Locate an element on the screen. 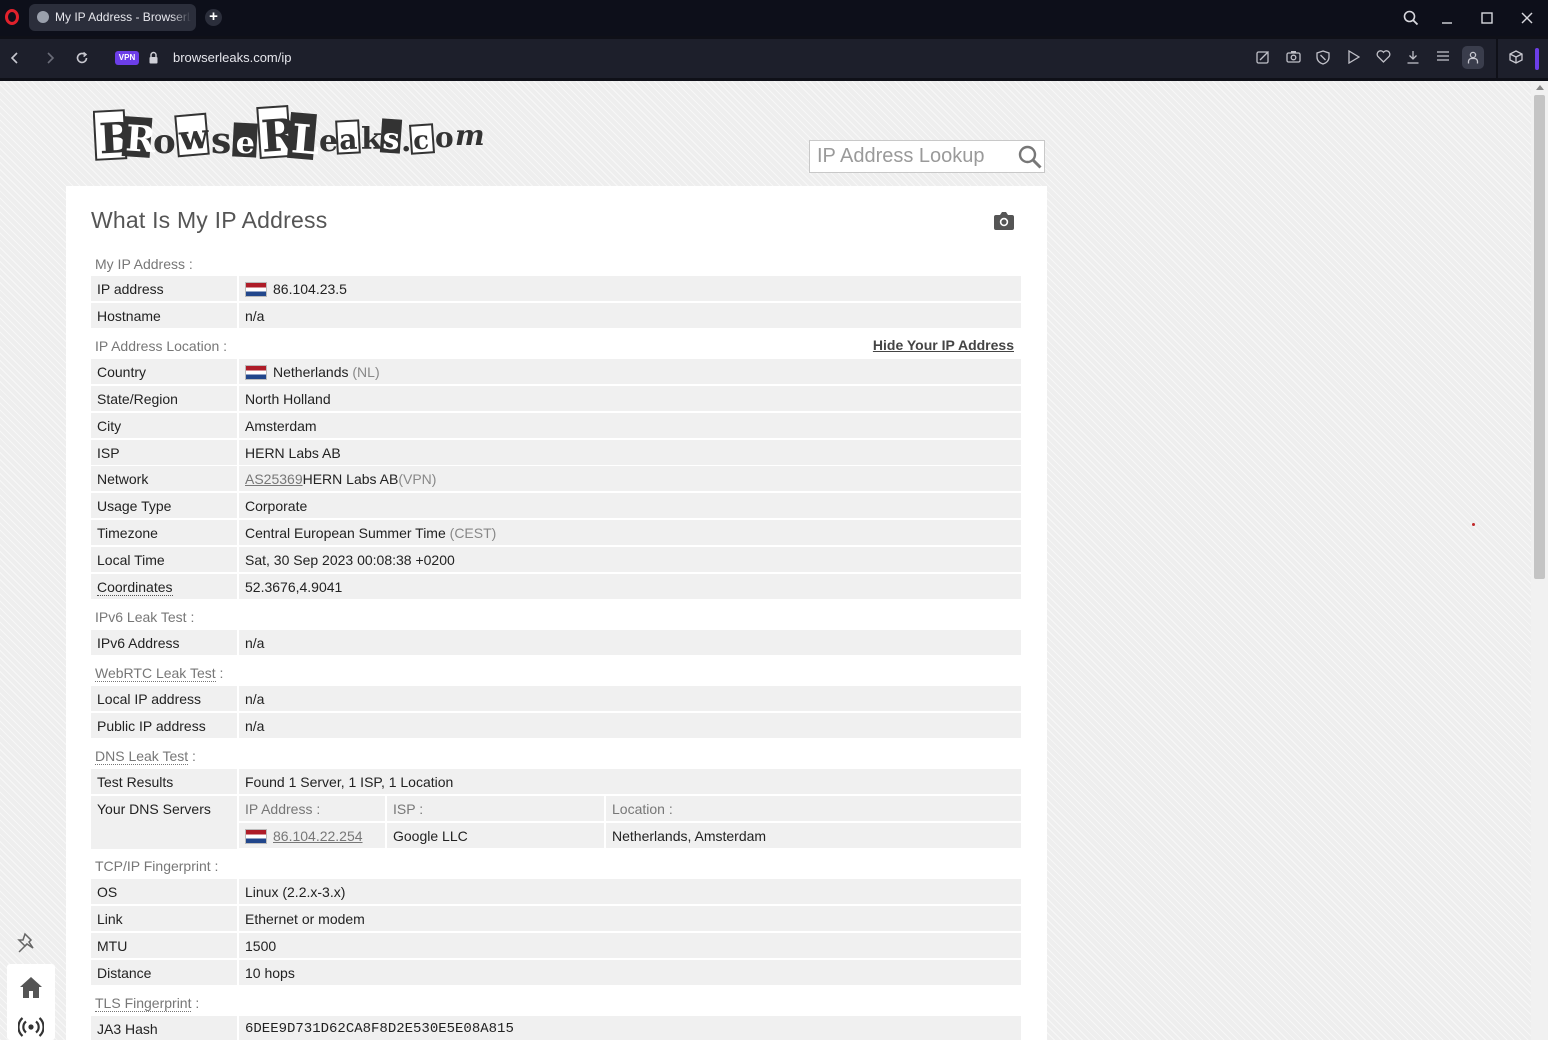 This screenshot has width=1548, height=1040. table-row: OS Linux (2.2.x-3.x) is located at coordinates (556, 891).